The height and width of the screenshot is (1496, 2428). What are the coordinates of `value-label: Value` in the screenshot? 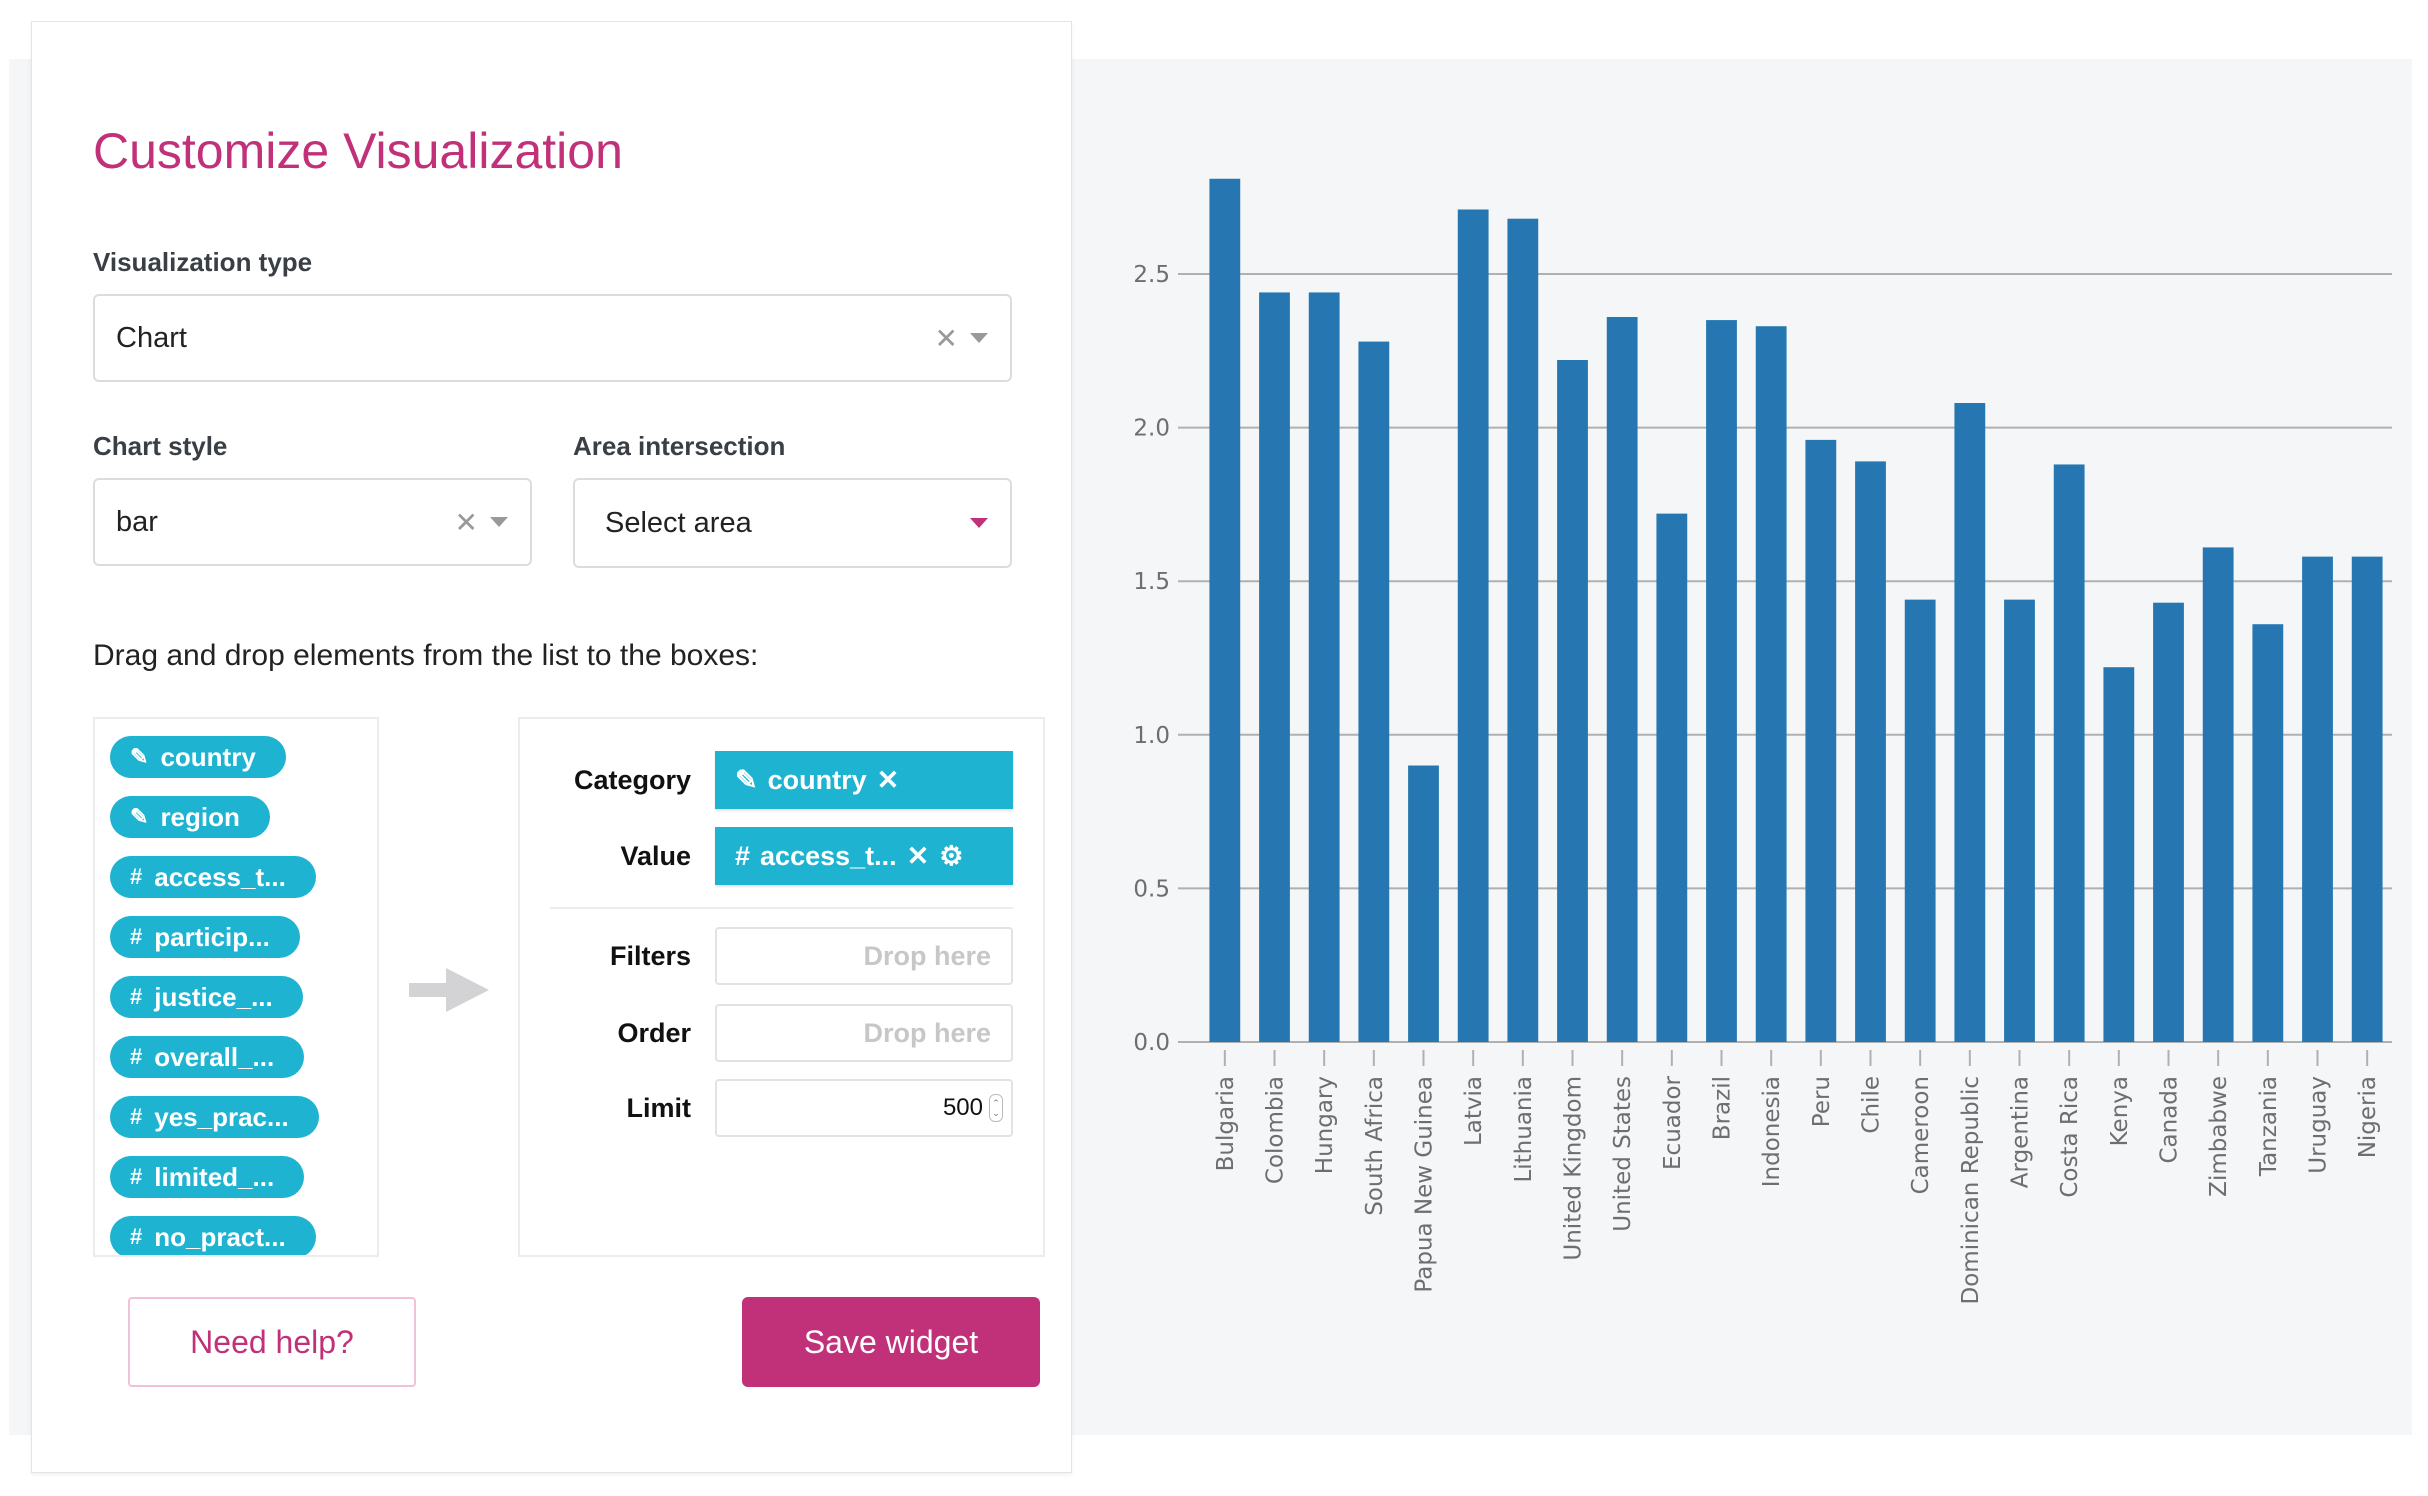 It's located at (655, 856).